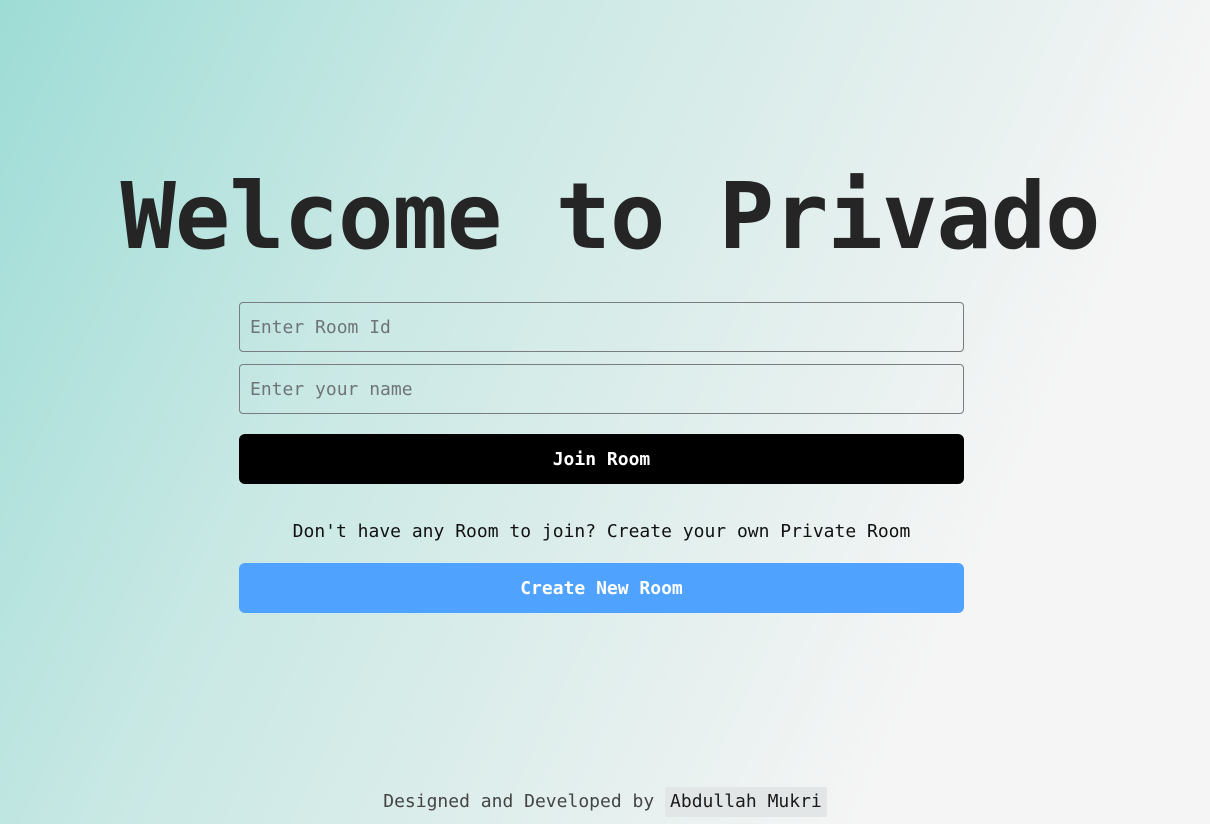  What do you see at coordinates (601, 389) in the screenshot?
I see `name-input` at bounding box center [601, 389].